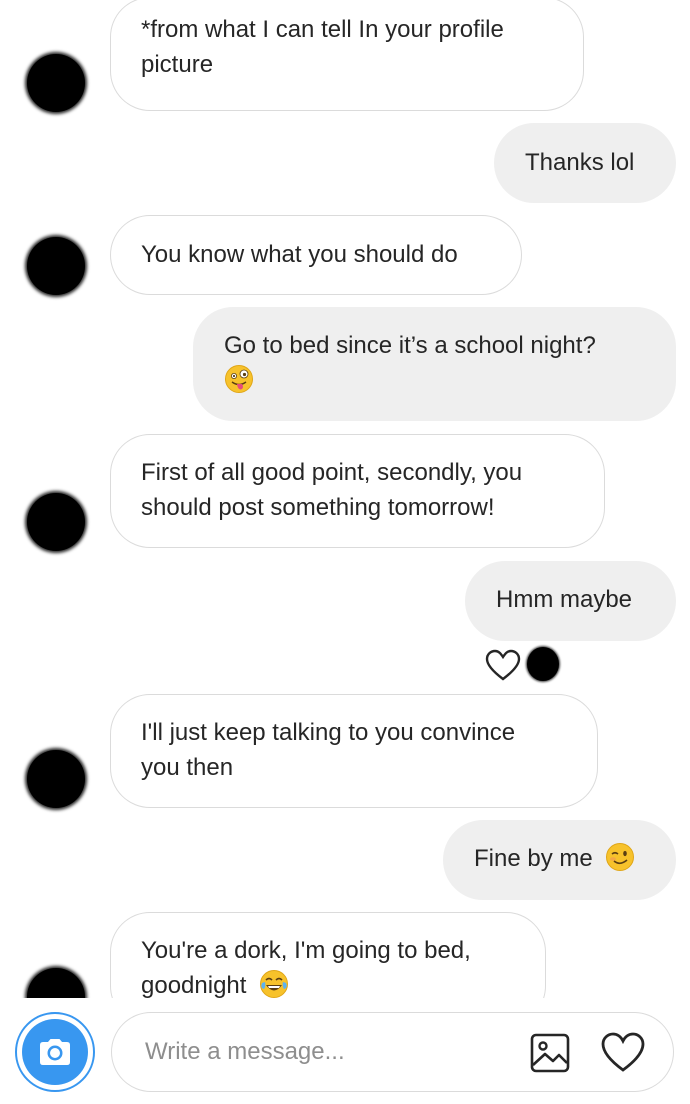 The height and width of the screenshot is (1104, 690). I want to click on image-icon, so click(550, 1053).